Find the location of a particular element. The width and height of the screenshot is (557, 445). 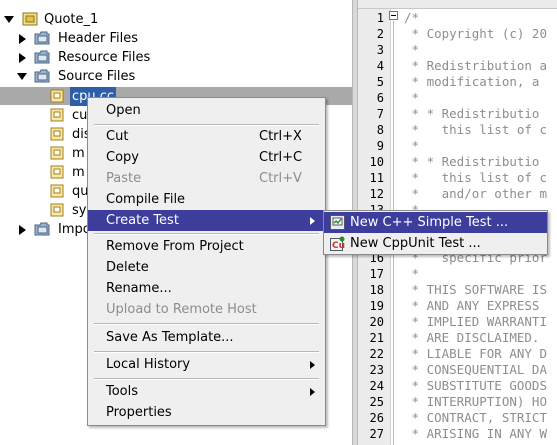

code-line: * ARISING IN ANY W is located at coordinates (475, 434).